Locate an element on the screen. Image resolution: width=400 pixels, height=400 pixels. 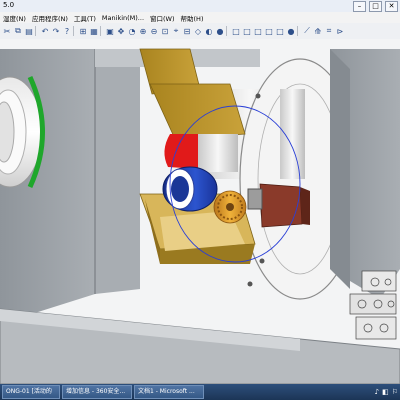
menu-item: 窗口(W) is located at coordinates (162, 18).